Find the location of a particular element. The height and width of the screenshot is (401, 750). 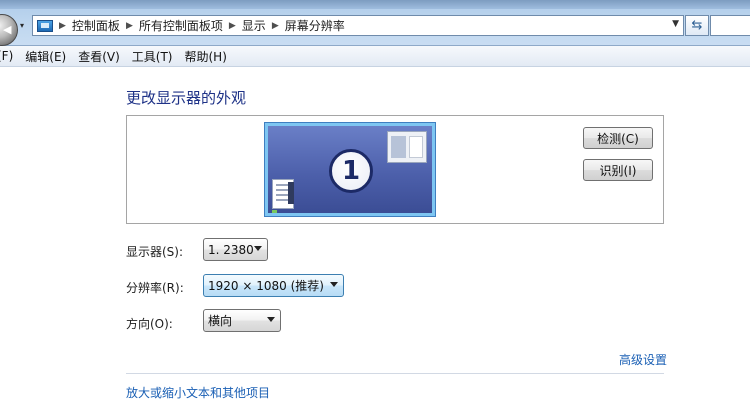

display-label: 显示器(S): is located at coordinates (155, 252).